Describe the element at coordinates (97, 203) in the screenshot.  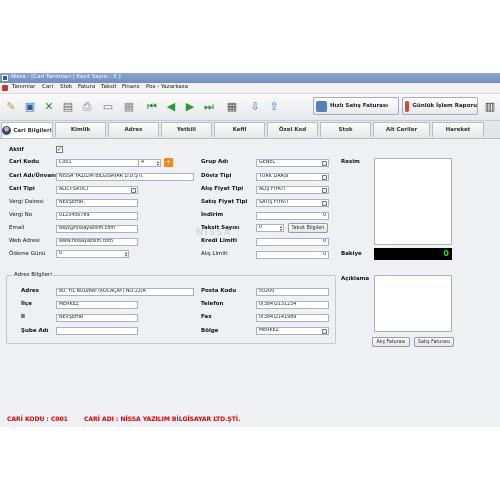
I see `vergi-dairesi-input: NEVŞEHİR` at that location.